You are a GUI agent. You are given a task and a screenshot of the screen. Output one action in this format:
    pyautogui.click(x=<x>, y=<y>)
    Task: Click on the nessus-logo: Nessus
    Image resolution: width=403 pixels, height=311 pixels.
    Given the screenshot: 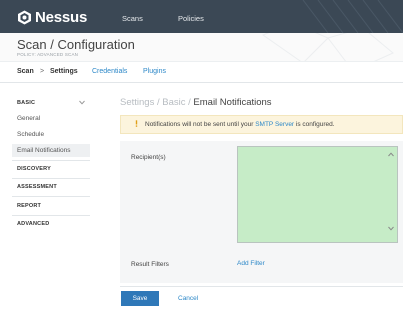 What is the action you would take?
    pyautogui.click(x=52, y=17)
    